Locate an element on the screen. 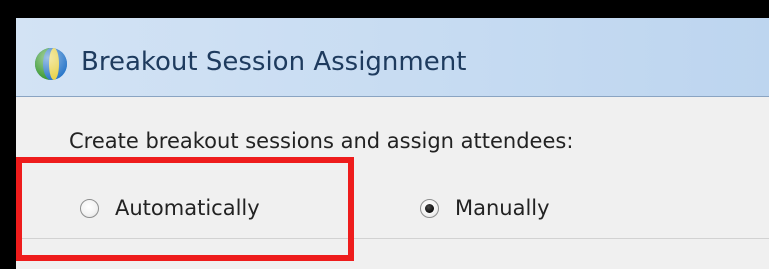 This screenshot has height=269, width=769. radio-manually: Manually is located at coordinates (485, 208).